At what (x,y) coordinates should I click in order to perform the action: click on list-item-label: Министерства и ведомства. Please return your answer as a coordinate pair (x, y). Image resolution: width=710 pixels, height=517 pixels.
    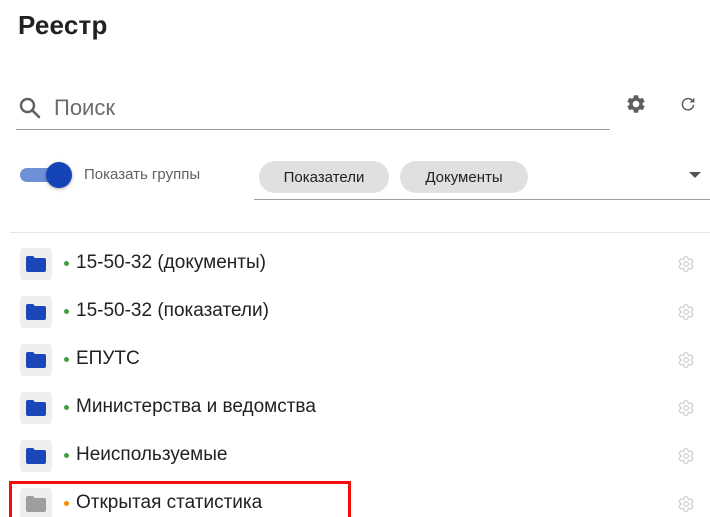
    Looking at the image, I should click on (196, 406).